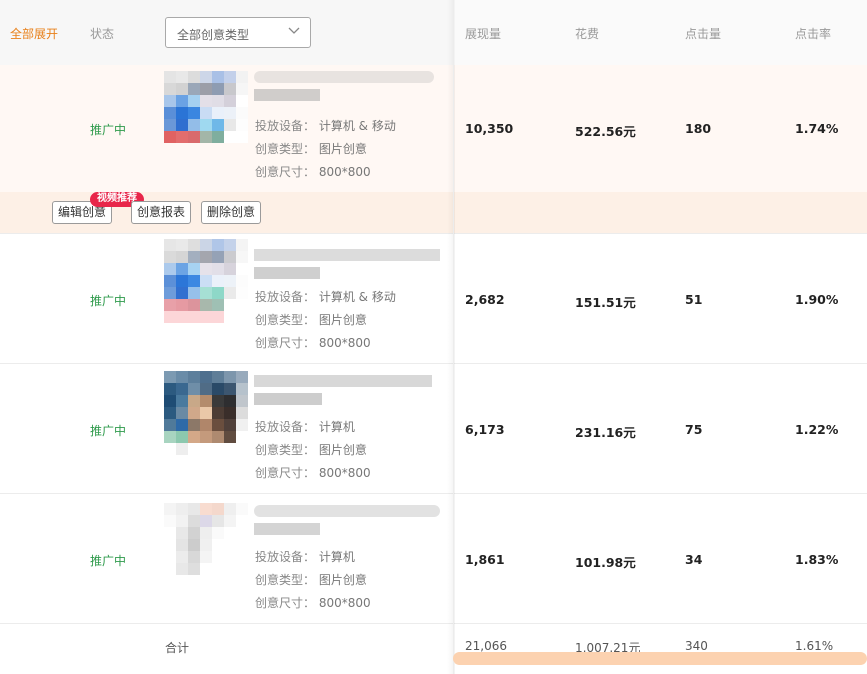 The width and height of the screenshot is (867, 674). I want to click on clicks-value: 34, so click(694, 559).